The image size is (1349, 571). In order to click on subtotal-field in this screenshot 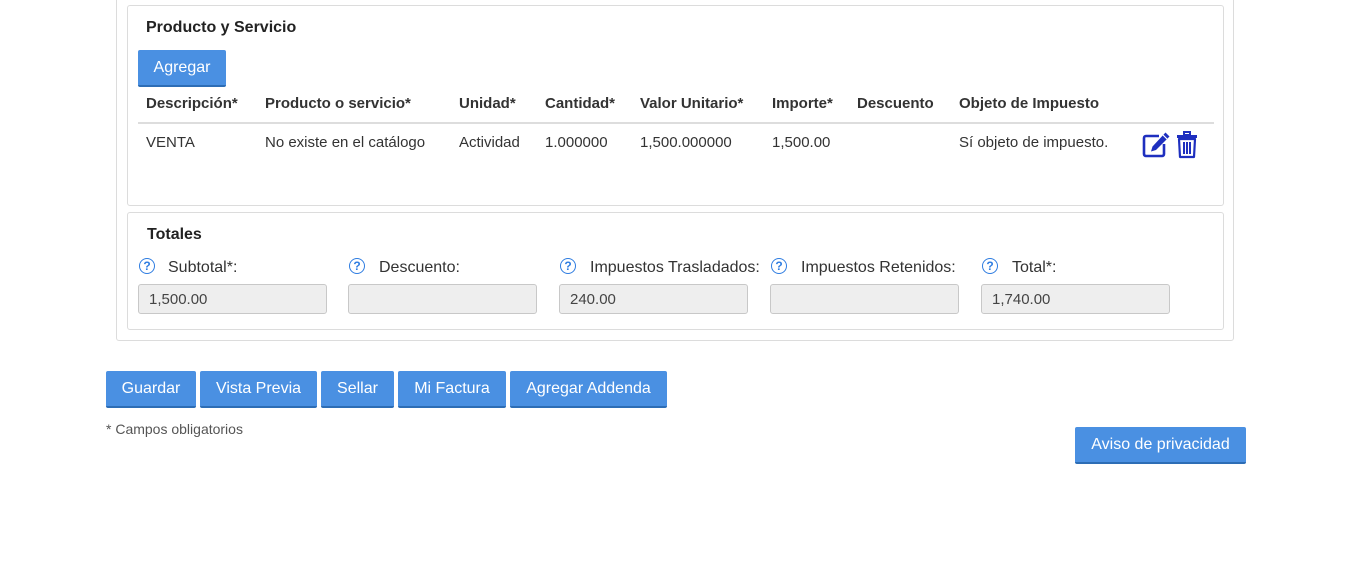, I will do `click(232, 299)`.